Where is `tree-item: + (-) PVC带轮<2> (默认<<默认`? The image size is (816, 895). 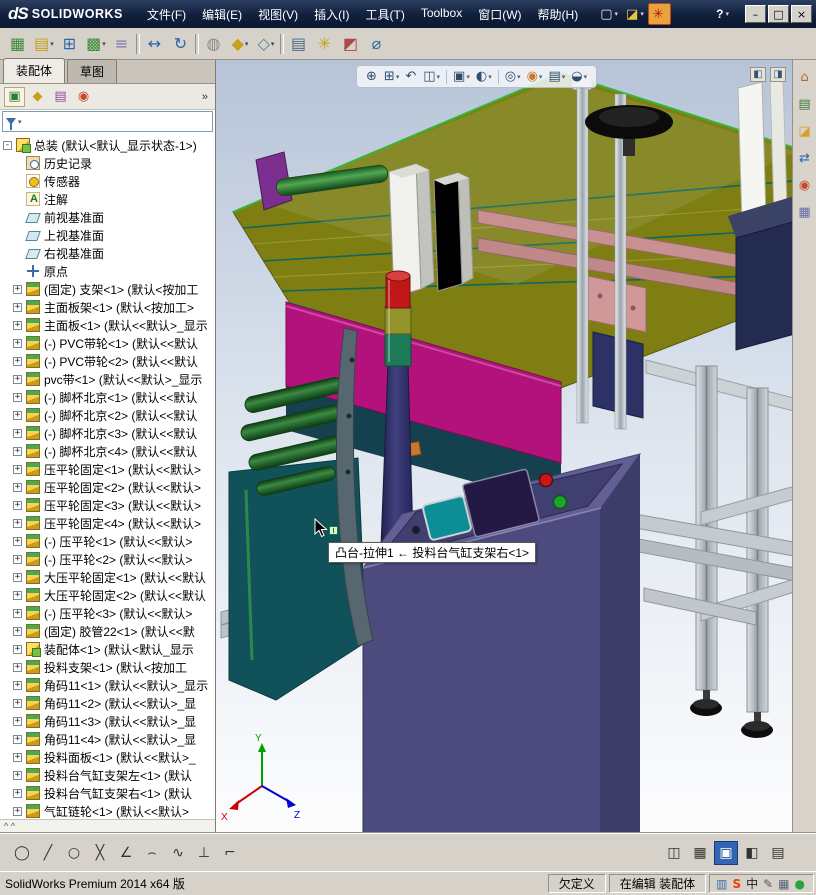
tree-item: + (-) PVC带轮<2> (默认<<默认 is located at coordinates (107, 361).